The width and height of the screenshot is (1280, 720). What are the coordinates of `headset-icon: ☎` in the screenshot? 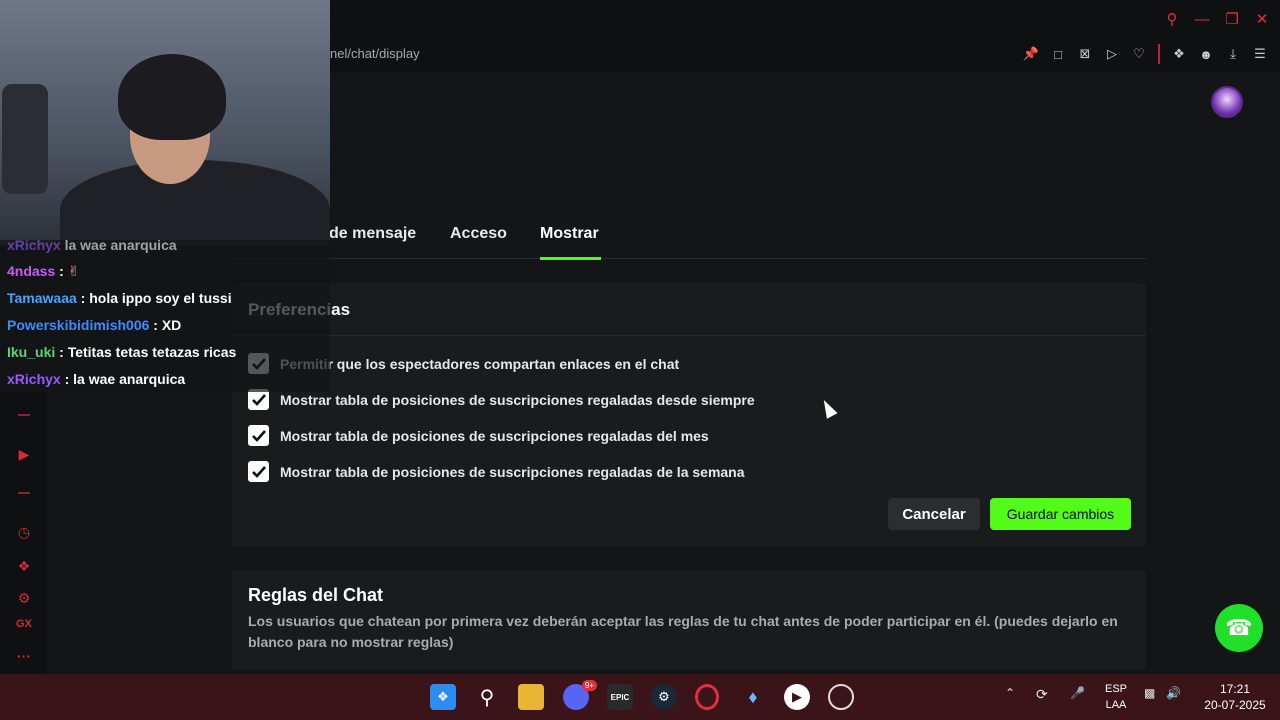 It's located at (1239, 627).